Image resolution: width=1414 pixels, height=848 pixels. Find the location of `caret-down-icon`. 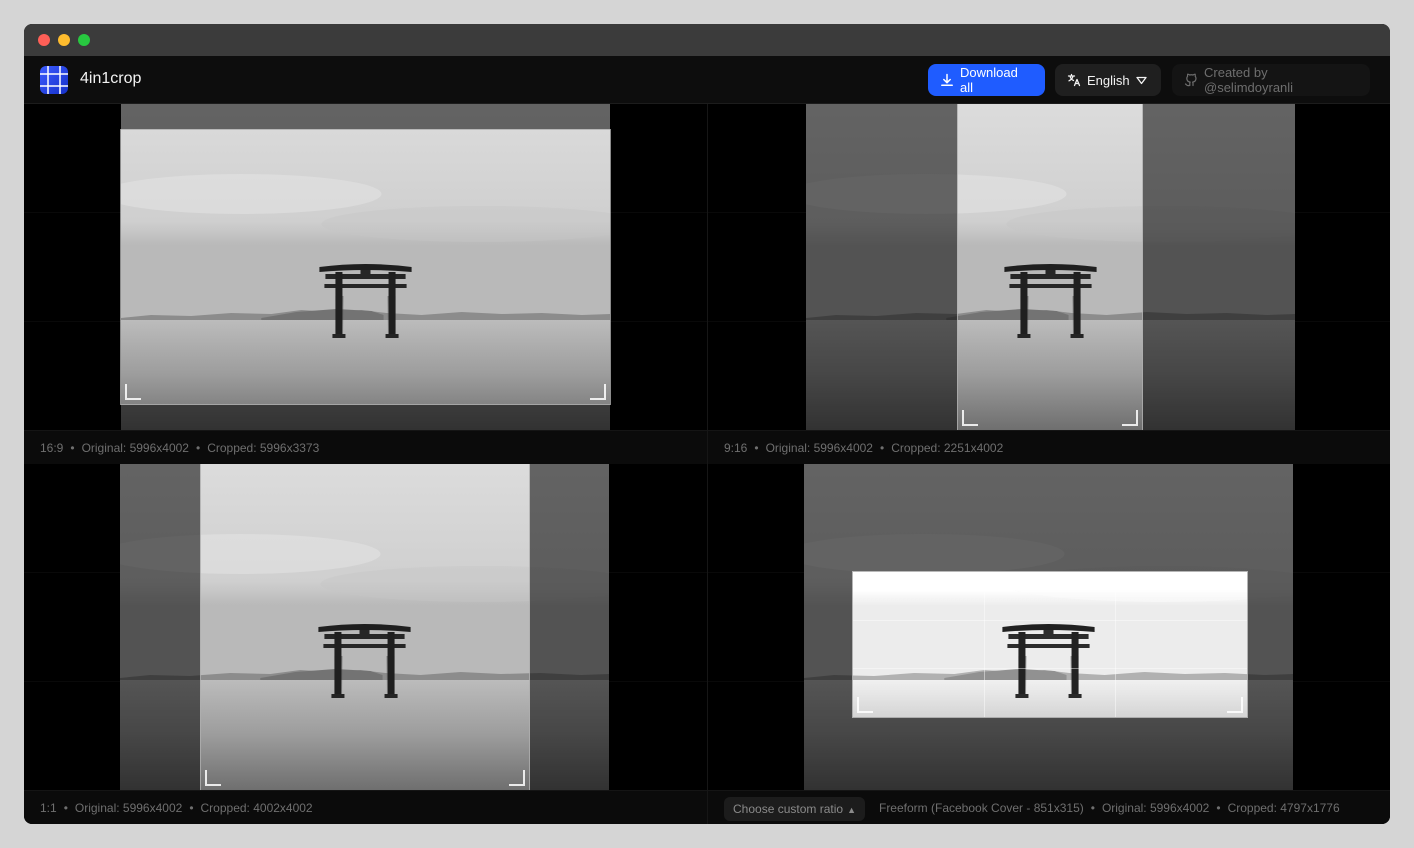

caret-down-icon is located at coordinates (1141, 80).